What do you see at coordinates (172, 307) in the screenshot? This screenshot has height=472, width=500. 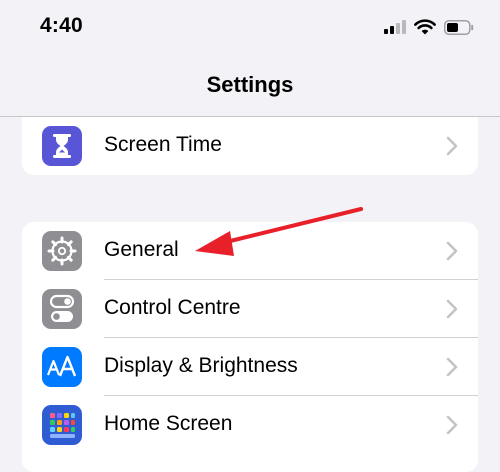 I see `settings-row-label: Control Centre` at bounding box center [172, 307].